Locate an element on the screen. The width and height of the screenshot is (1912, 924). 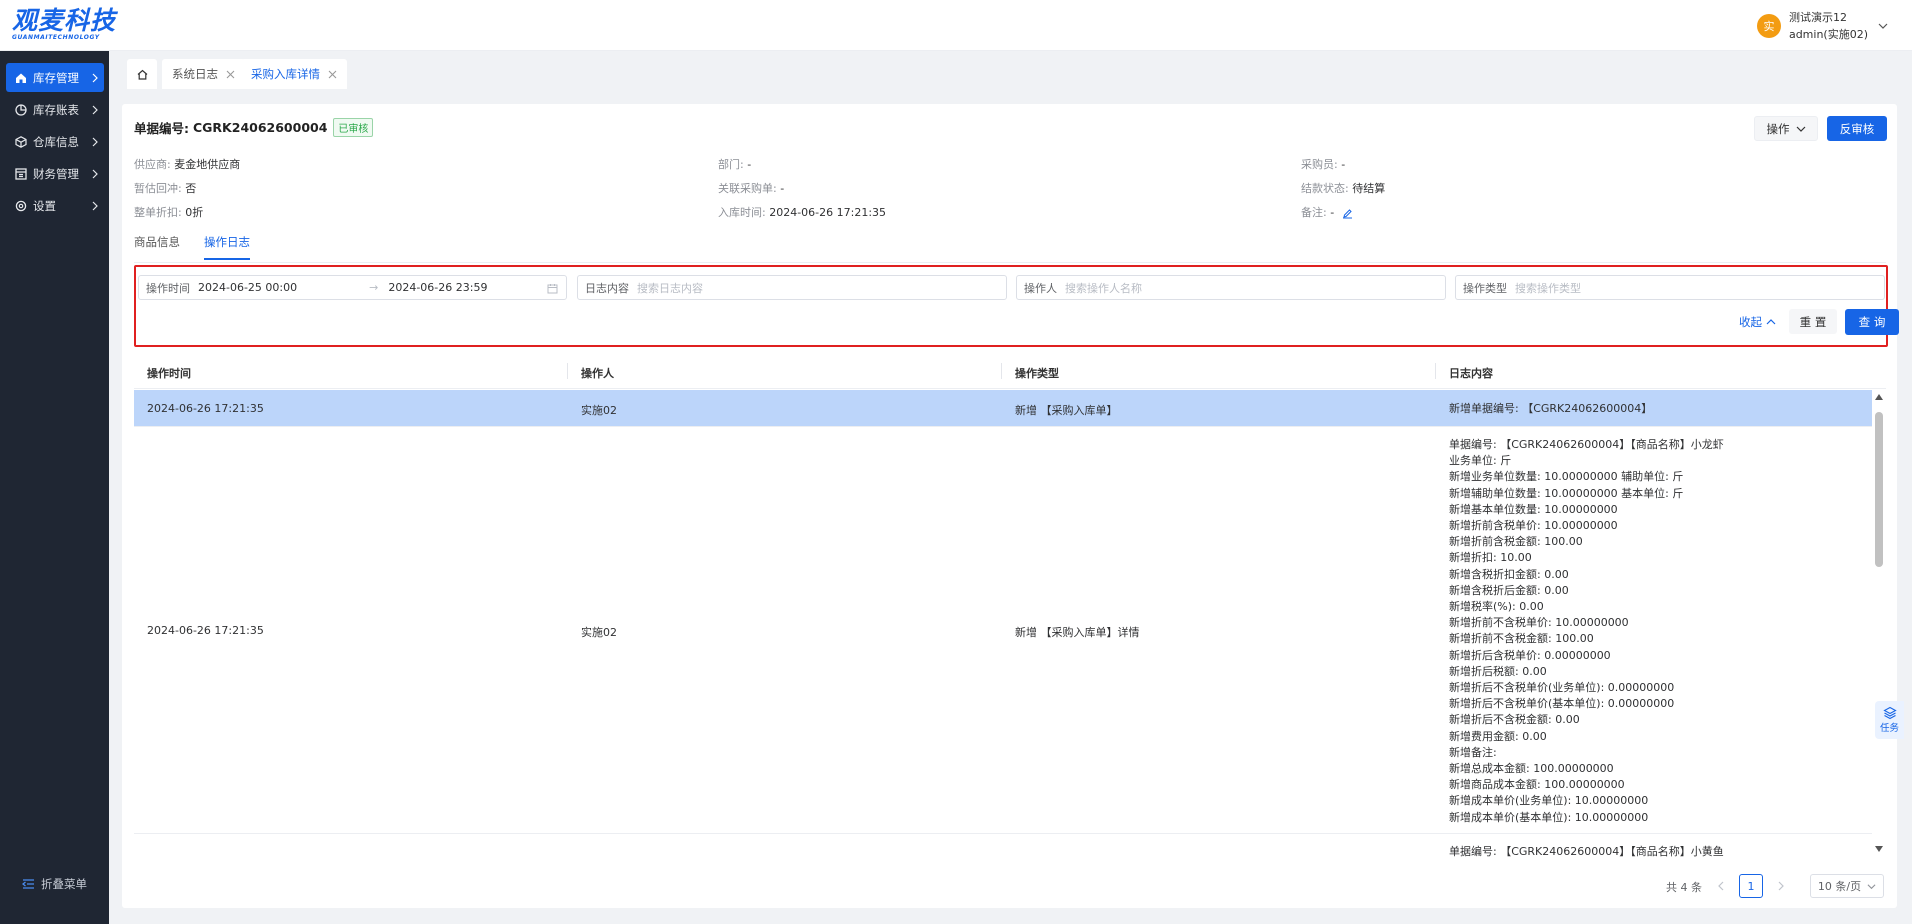
scrollbar-thumb is located at coordinates (1879, 489).